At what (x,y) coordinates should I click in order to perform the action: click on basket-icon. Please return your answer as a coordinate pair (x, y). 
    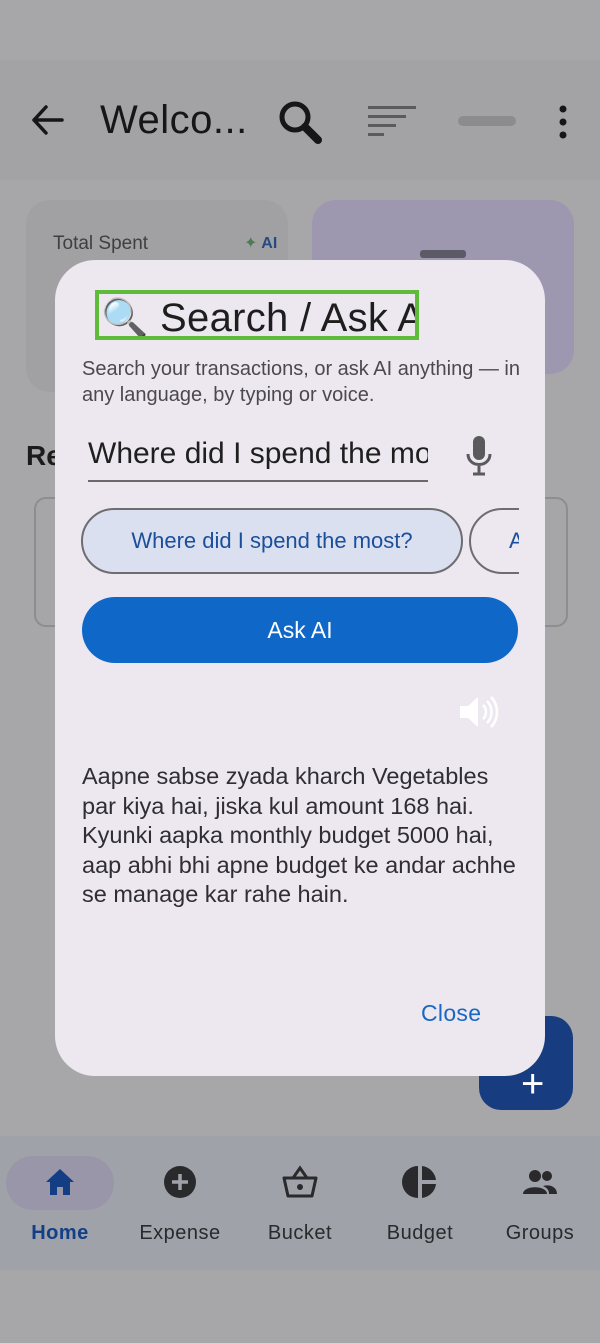
    Looking at the image, I should click on (300, 1181).